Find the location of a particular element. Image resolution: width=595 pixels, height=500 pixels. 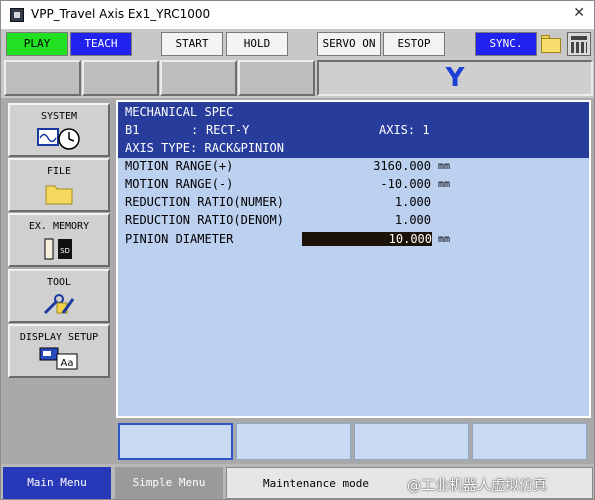

spec-row-label: REDUCTION RATIO(NUMER) is located at coordinates (204, 202).